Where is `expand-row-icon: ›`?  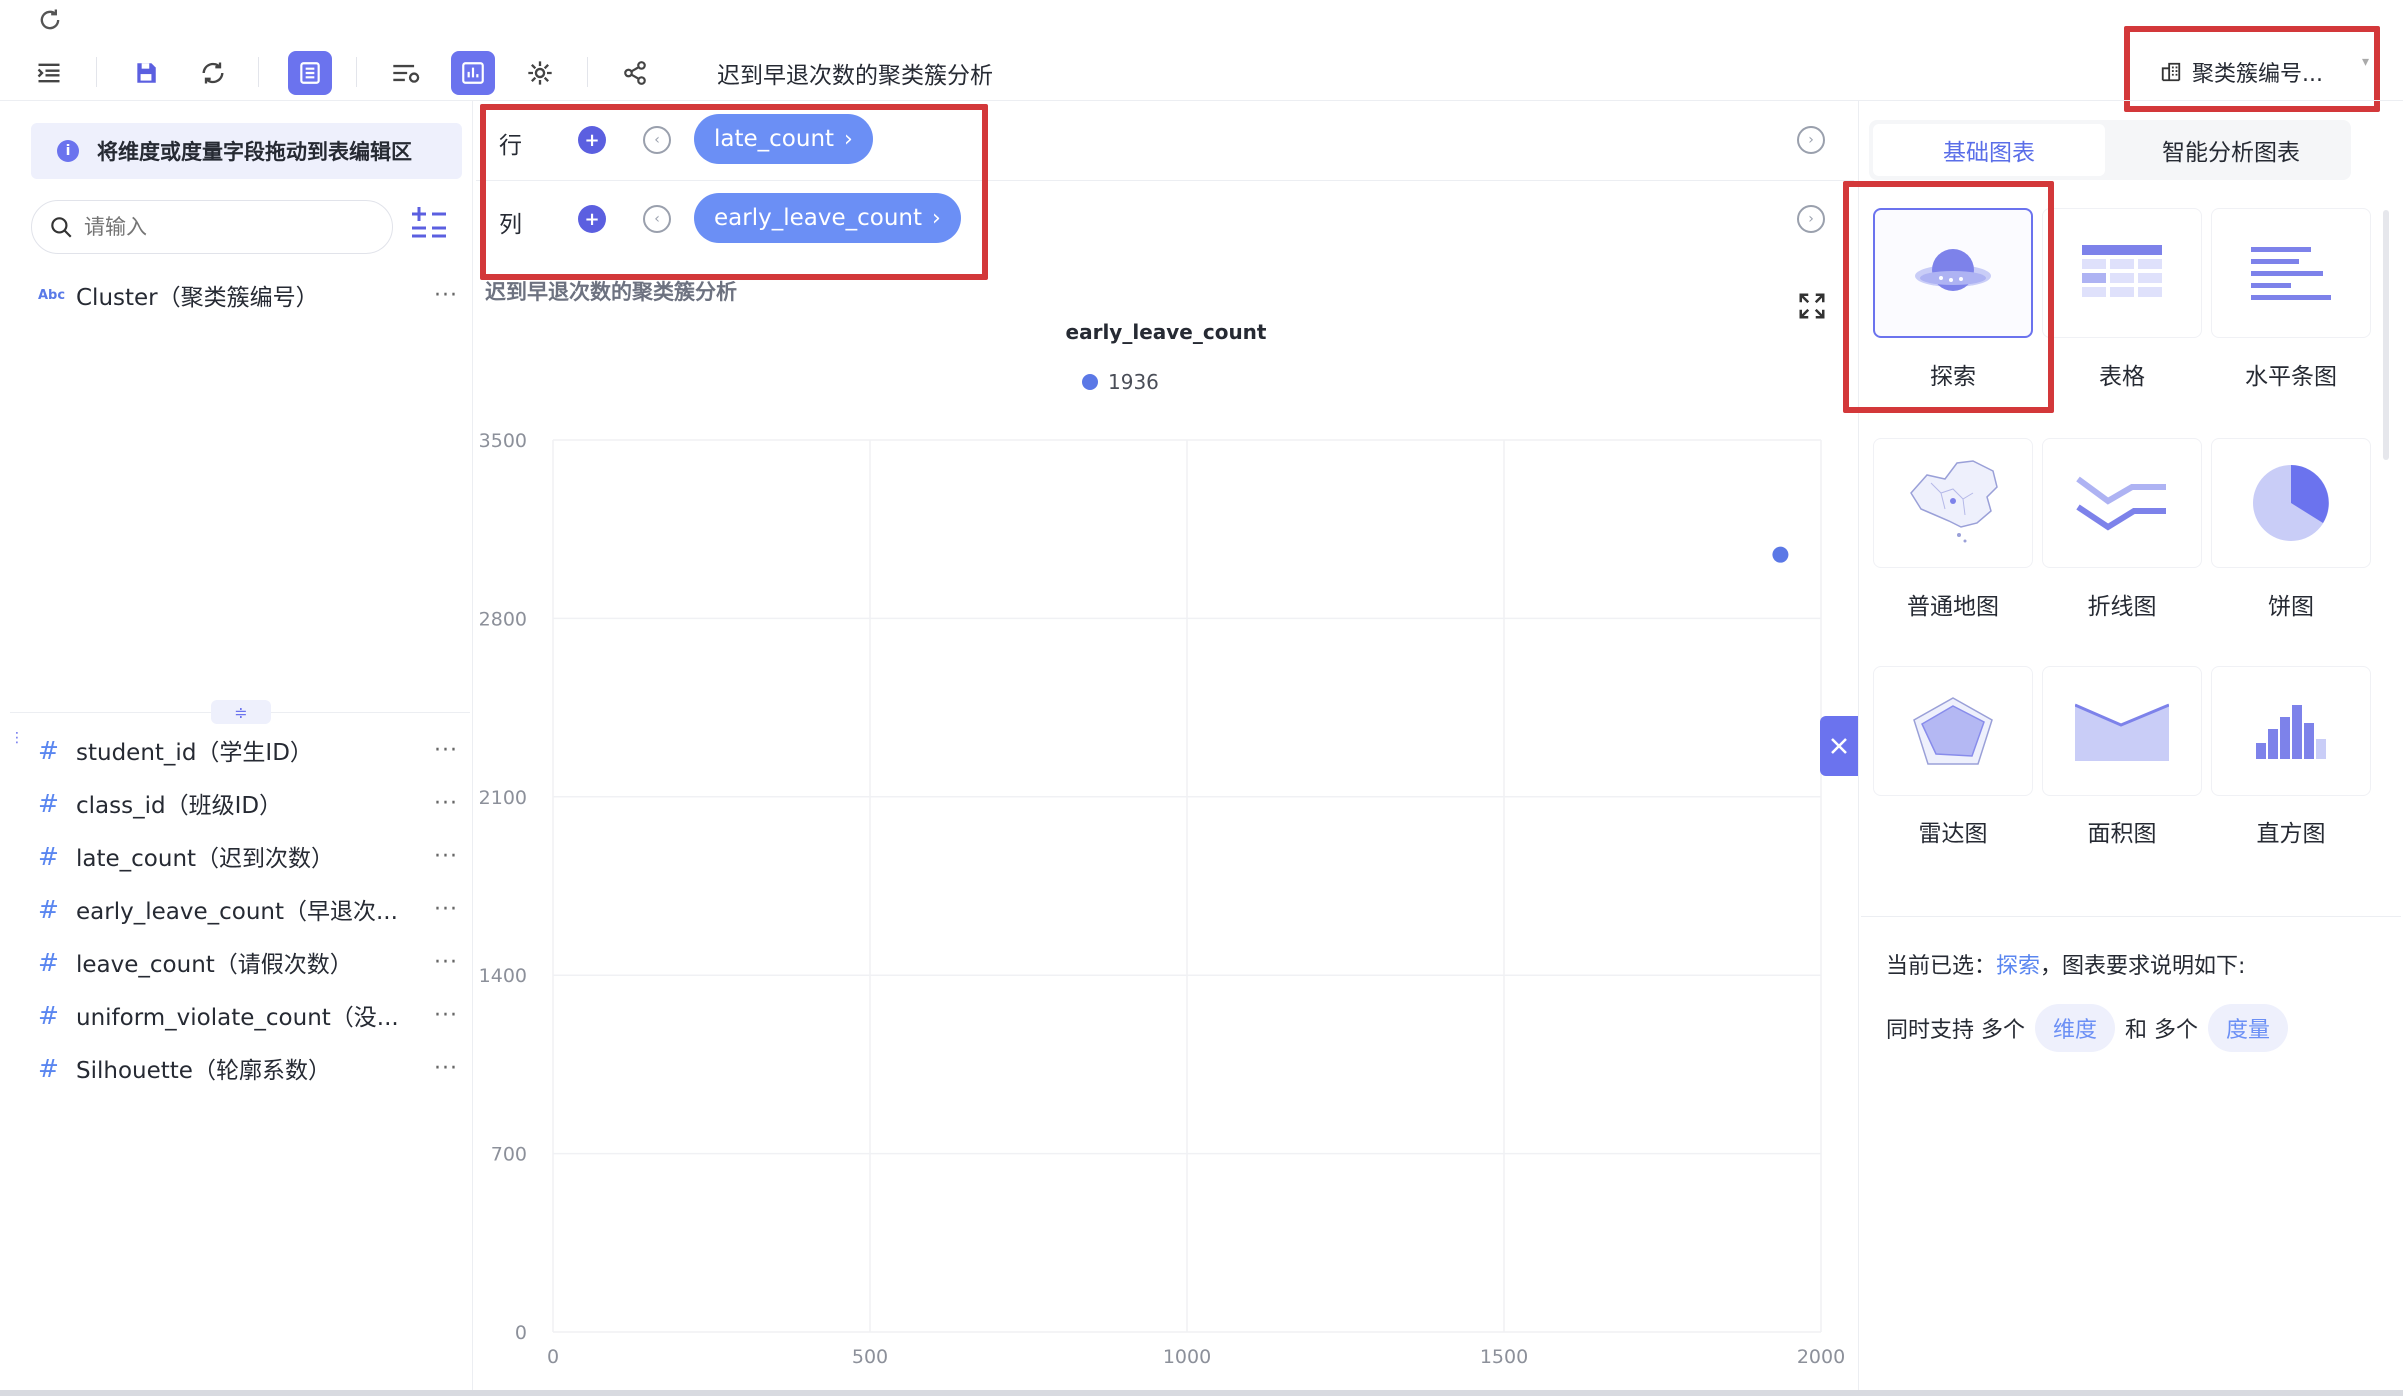 expand-row-icon: › is located at coordinates (1811, 140).